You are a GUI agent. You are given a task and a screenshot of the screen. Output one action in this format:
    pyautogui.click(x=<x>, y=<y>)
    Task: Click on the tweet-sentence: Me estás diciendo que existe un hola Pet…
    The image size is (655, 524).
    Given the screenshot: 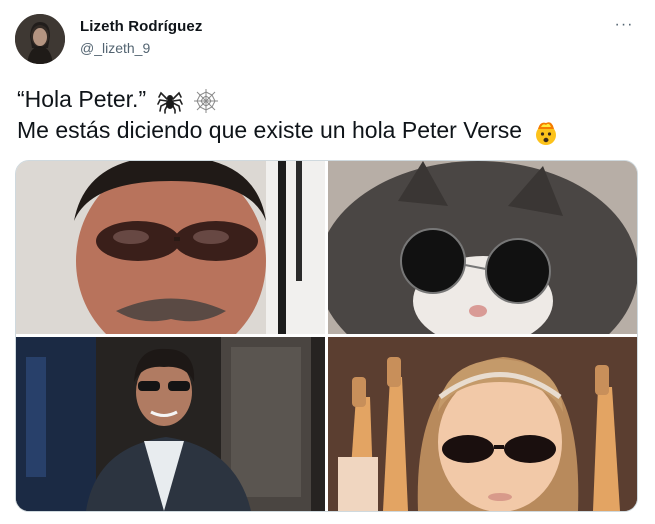 What is the action you would take?
    pyautogui.click(x=270, y=130)
    